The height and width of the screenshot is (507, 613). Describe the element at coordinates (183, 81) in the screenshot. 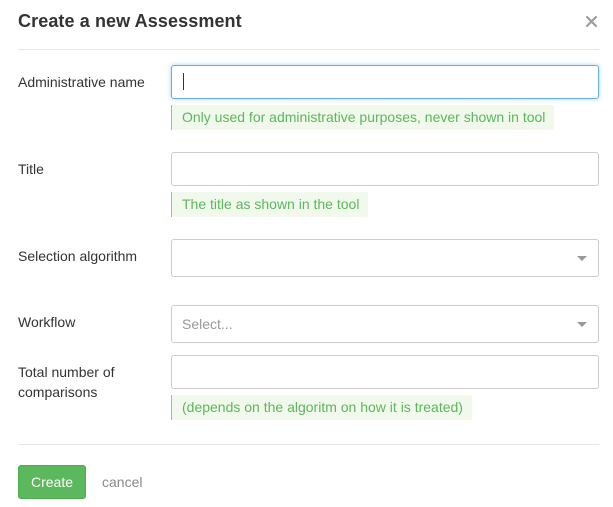

I see `text-caret` at that location.